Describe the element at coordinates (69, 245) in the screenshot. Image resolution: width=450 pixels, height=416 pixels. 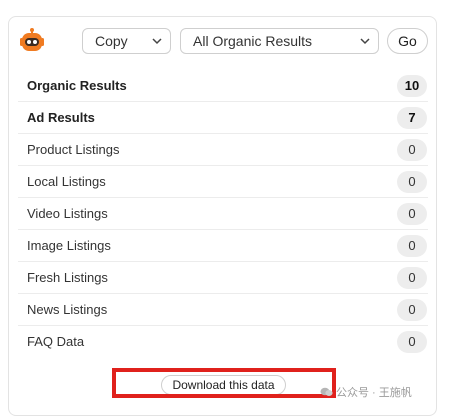
I see `list-item-label: Image Listings` at that location.